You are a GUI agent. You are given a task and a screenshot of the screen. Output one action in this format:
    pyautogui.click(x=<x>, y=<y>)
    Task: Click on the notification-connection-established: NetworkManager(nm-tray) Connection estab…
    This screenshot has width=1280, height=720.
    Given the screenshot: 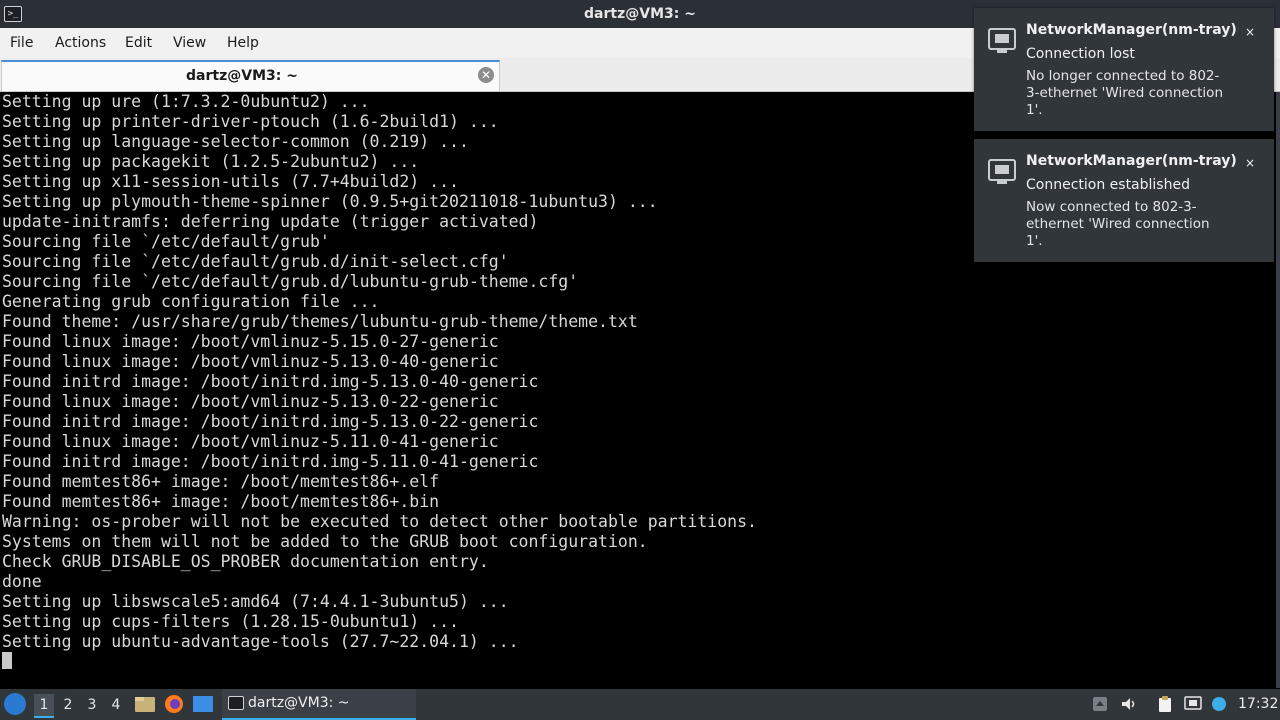 What is the action you would take?
    pyautogui.click(x=1124, y=200)
    